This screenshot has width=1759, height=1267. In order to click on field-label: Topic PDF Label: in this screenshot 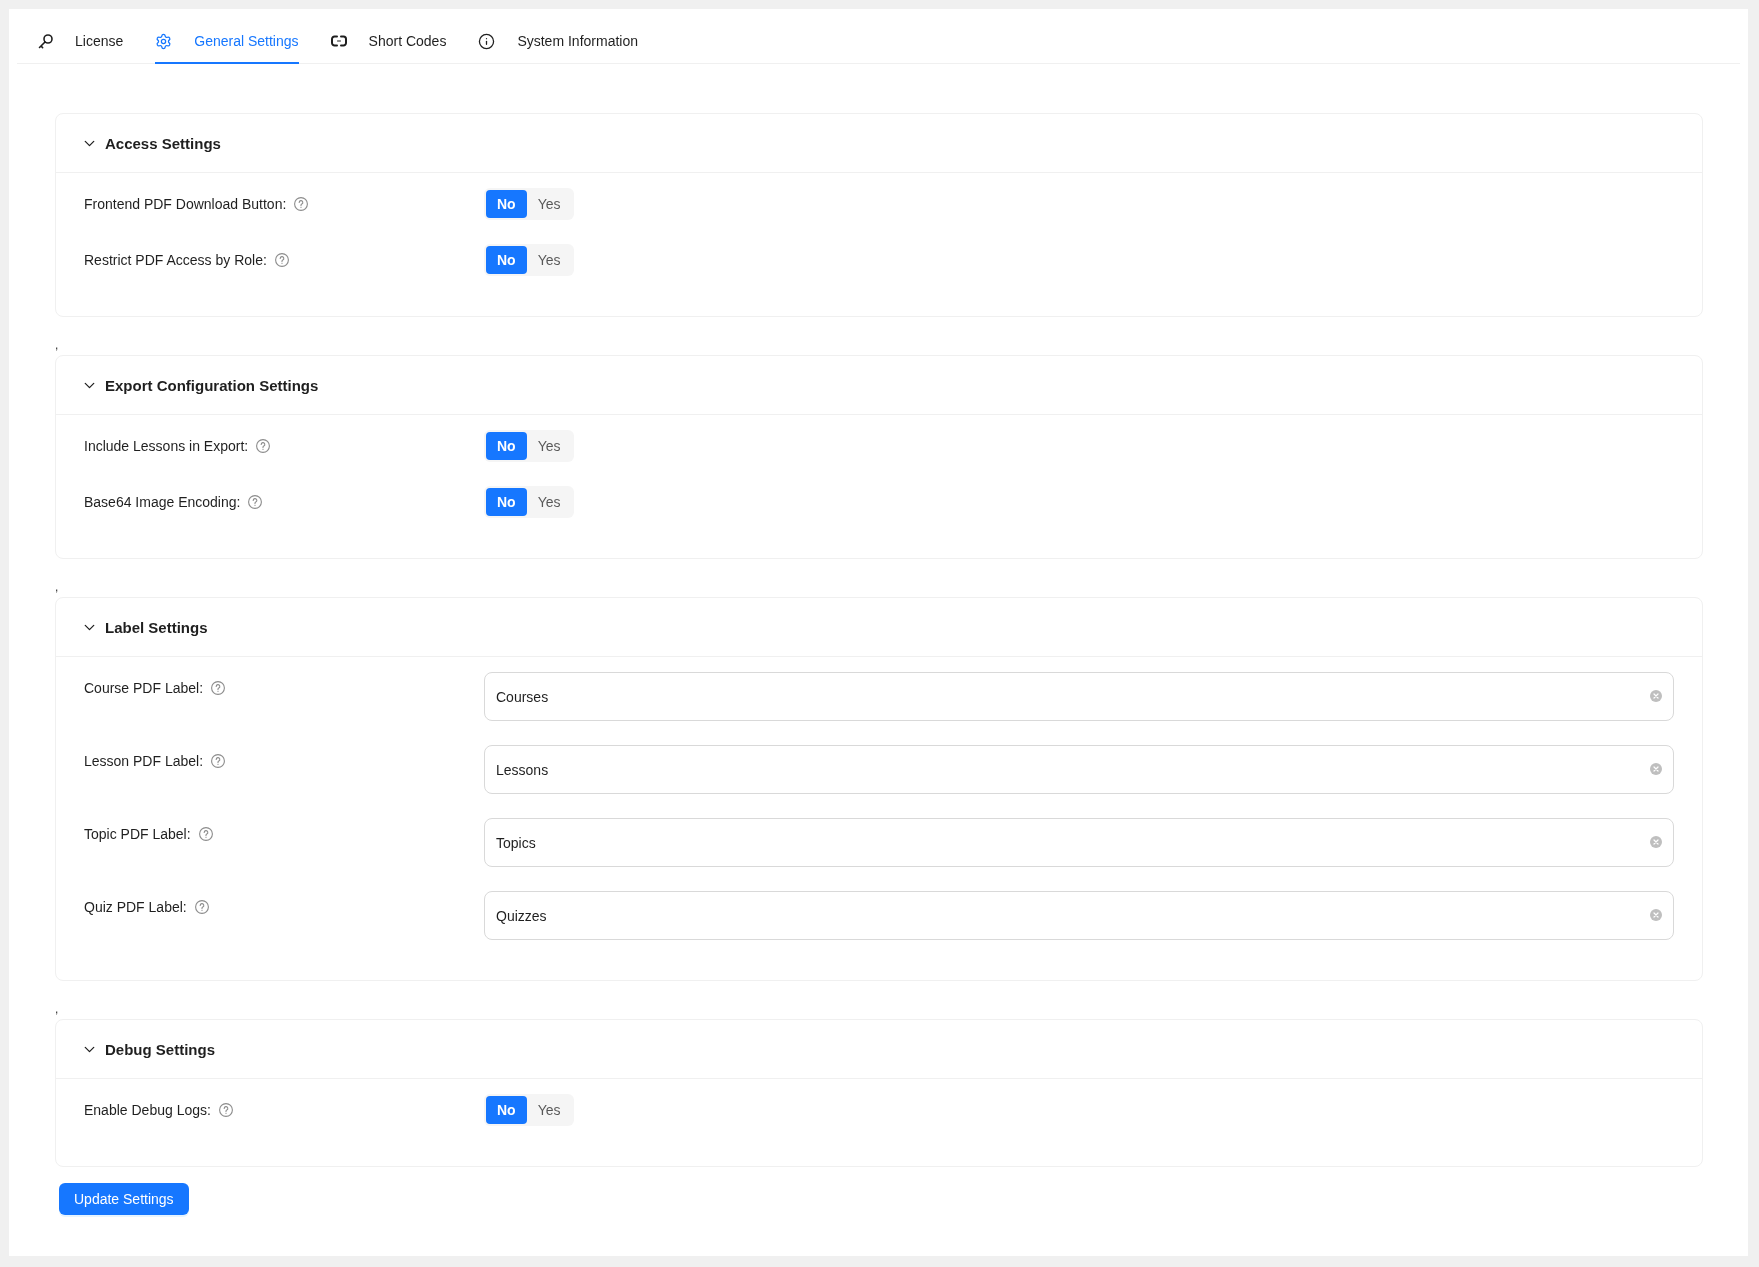, I will do `click(137, 834)`.